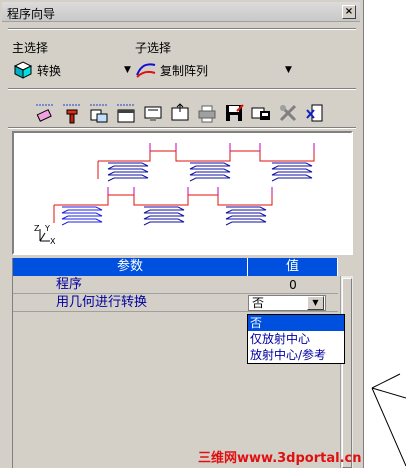  Describe the element at coordinates (163, 205) in the screenshot. I see `lower-array` at that location.